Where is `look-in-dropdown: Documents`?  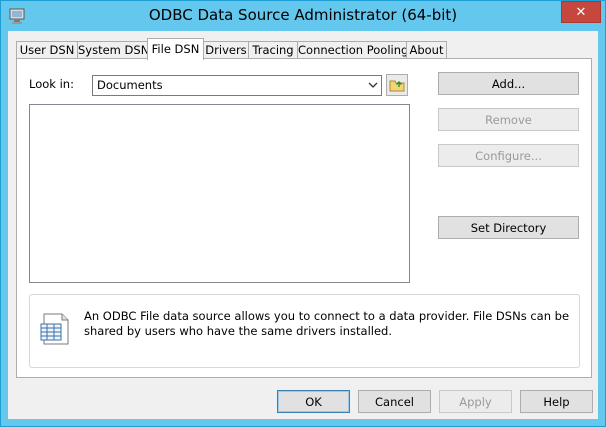 look-in-dropdown: Documents is located at coordinates (237, 85).